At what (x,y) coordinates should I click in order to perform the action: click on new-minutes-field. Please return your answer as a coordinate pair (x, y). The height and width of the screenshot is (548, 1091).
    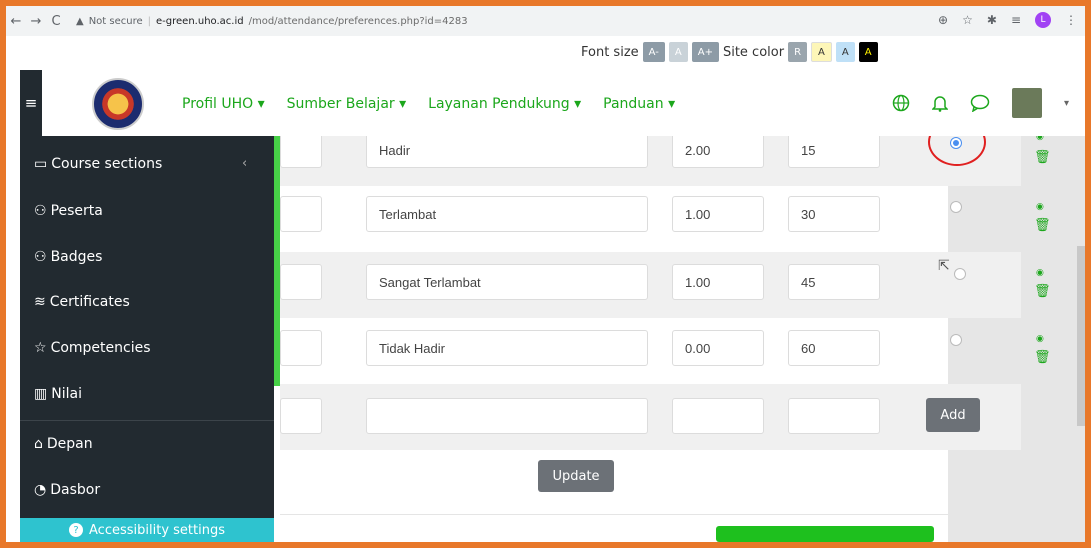
    Looking at the image, I should click on (834, 416).